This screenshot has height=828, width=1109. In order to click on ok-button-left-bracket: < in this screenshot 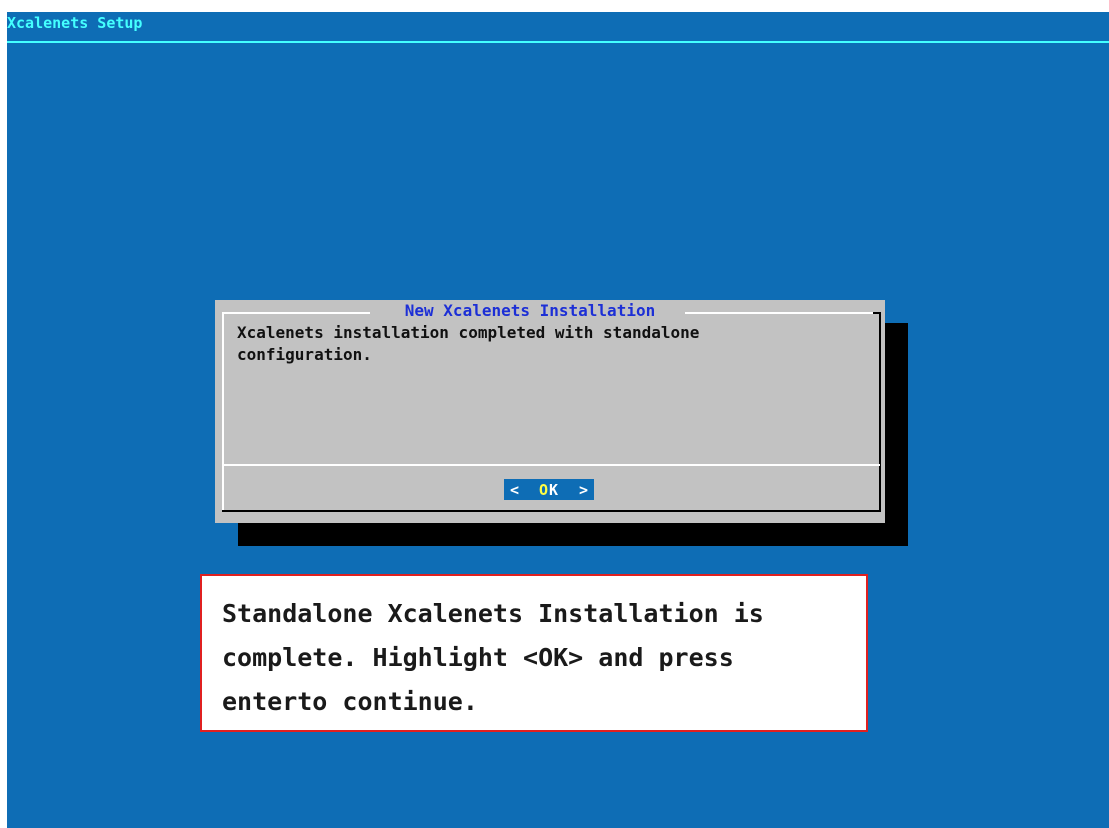, I will do `click(515, 489)`.